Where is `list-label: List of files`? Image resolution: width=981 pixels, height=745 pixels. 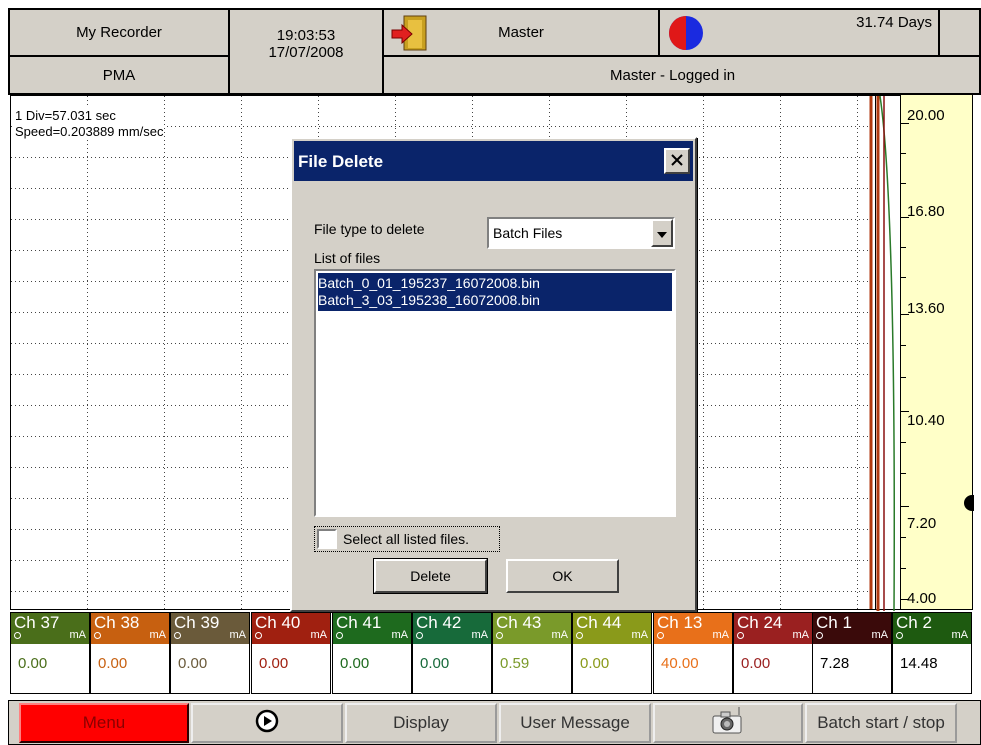 list-label: List of files is located at coordinates (347, 258).